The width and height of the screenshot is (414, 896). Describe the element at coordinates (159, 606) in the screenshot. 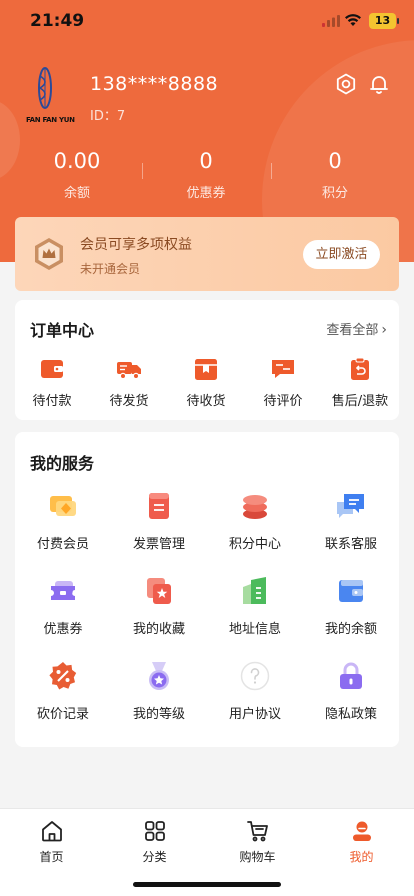

I see `service-my-favorites: 我的收藏` at that location.